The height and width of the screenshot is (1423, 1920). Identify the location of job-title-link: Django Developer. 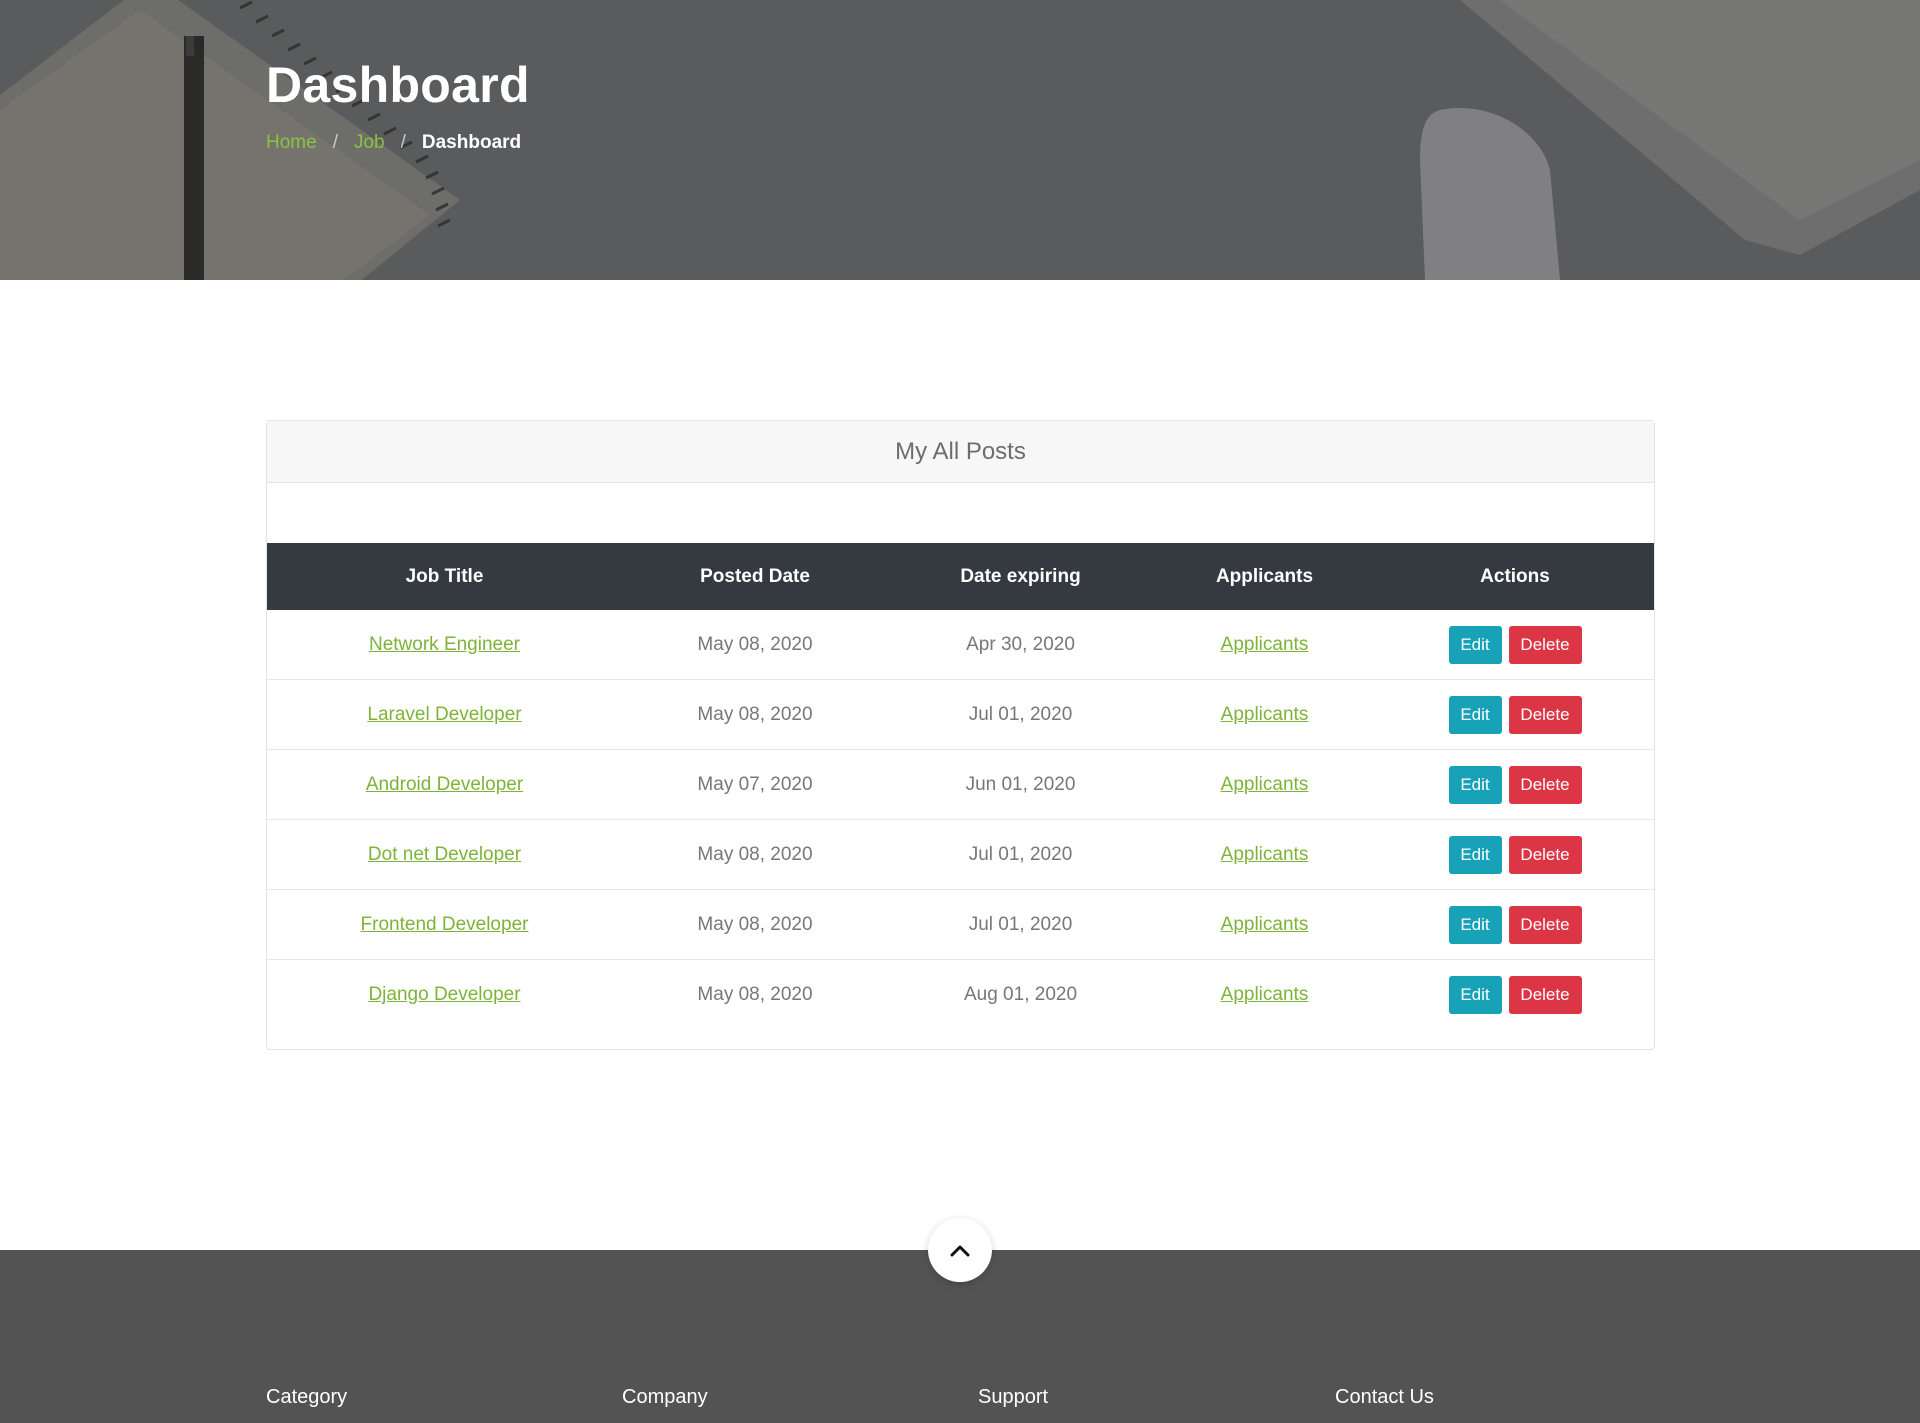
(444, 995).